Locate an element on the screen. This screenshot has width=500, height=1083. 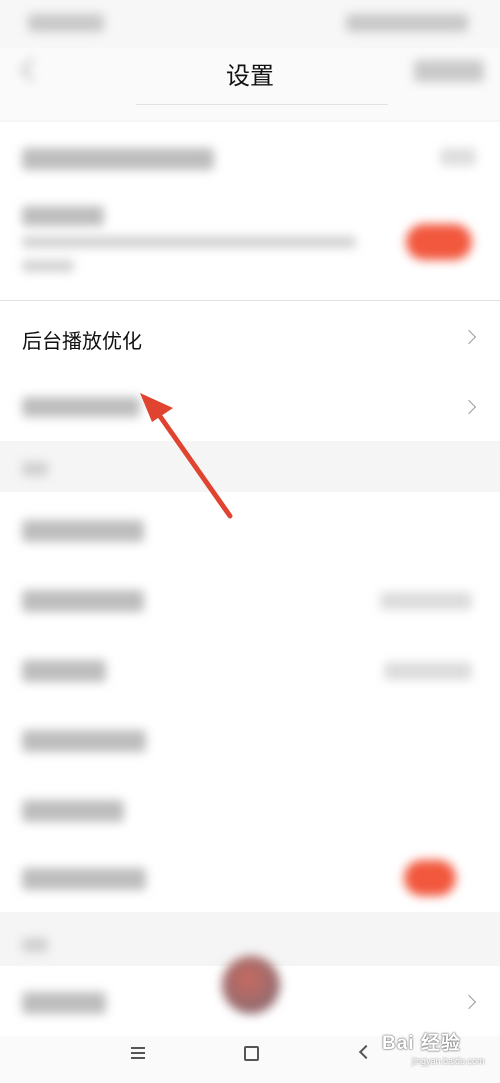
status-time is located at coordinates (66, 23).